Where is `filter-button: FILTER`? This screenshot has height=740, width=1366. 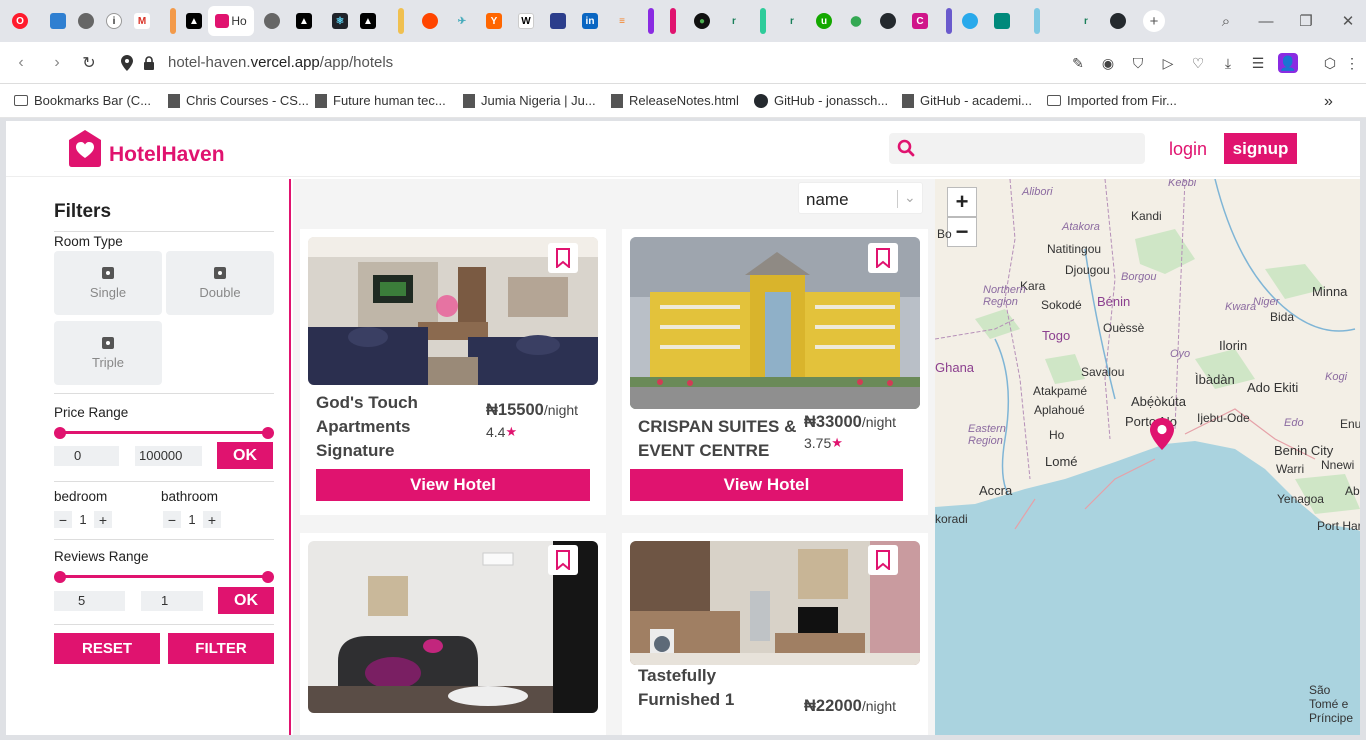
filter-button: FILTER is located at coordinates (221, 648).